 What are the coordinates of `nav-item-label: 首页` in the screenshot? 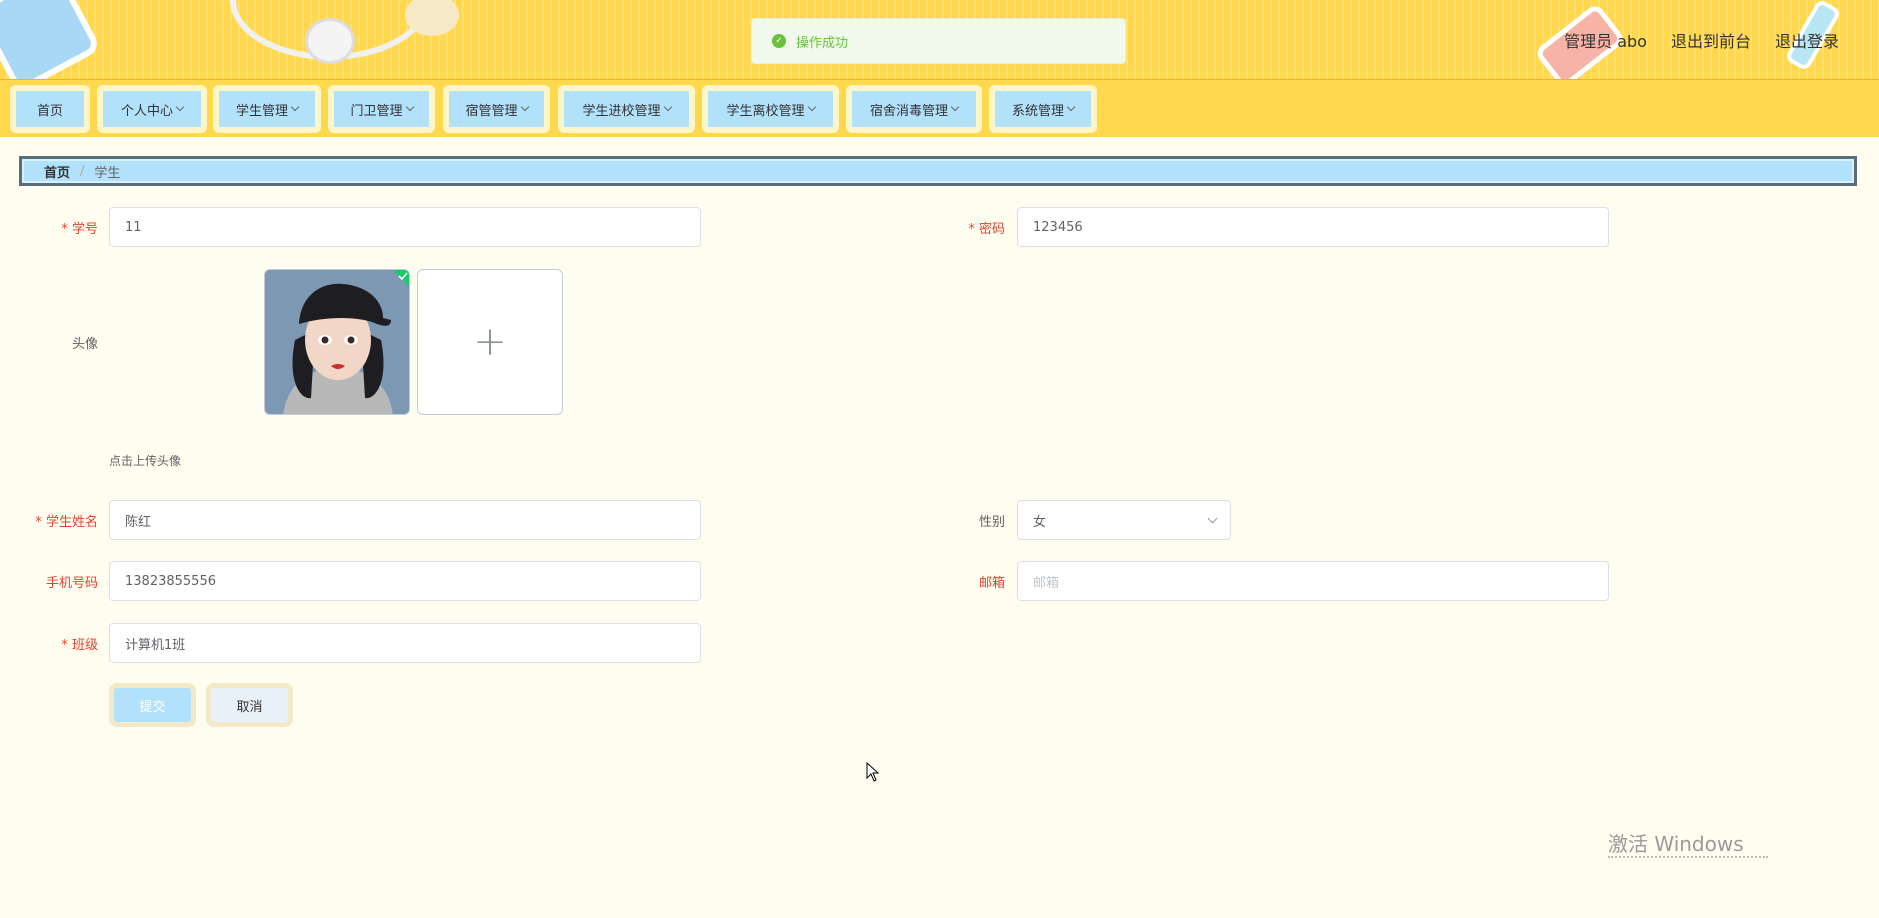 It's located at (50, 109).